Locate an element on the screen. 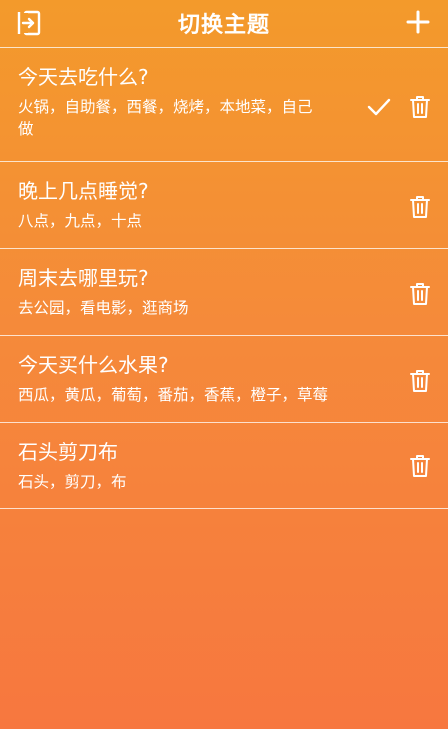 The width and height of the screenshot is (448, 729). topic-title: 石头剪刀布 is located at coordinates (68, 452).